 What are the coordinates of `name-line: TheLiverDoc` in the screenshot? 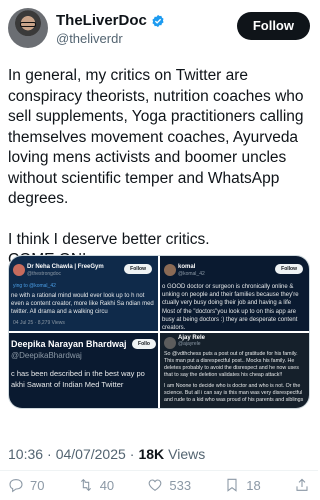 It's located at (110, 20).